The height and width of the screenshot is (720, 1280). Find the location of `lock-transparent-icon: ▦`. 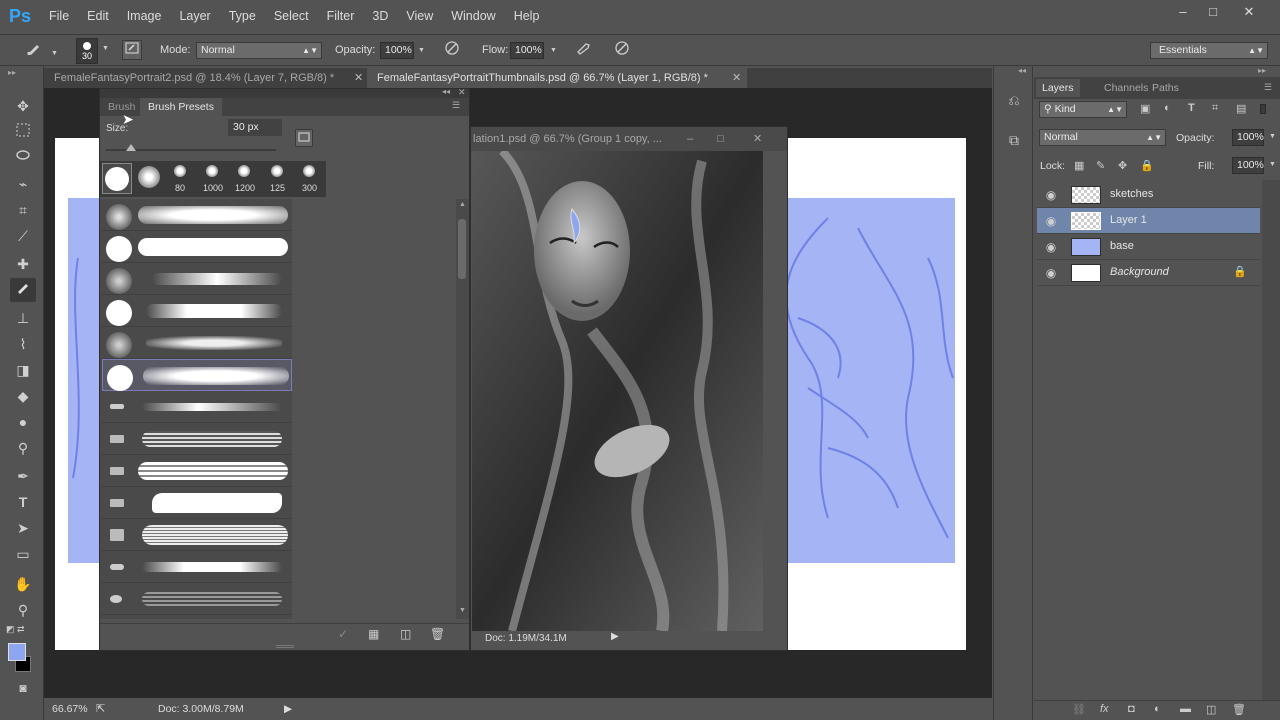

lock-transparent-icon: ▦ is located at coordinates (1079, 165).